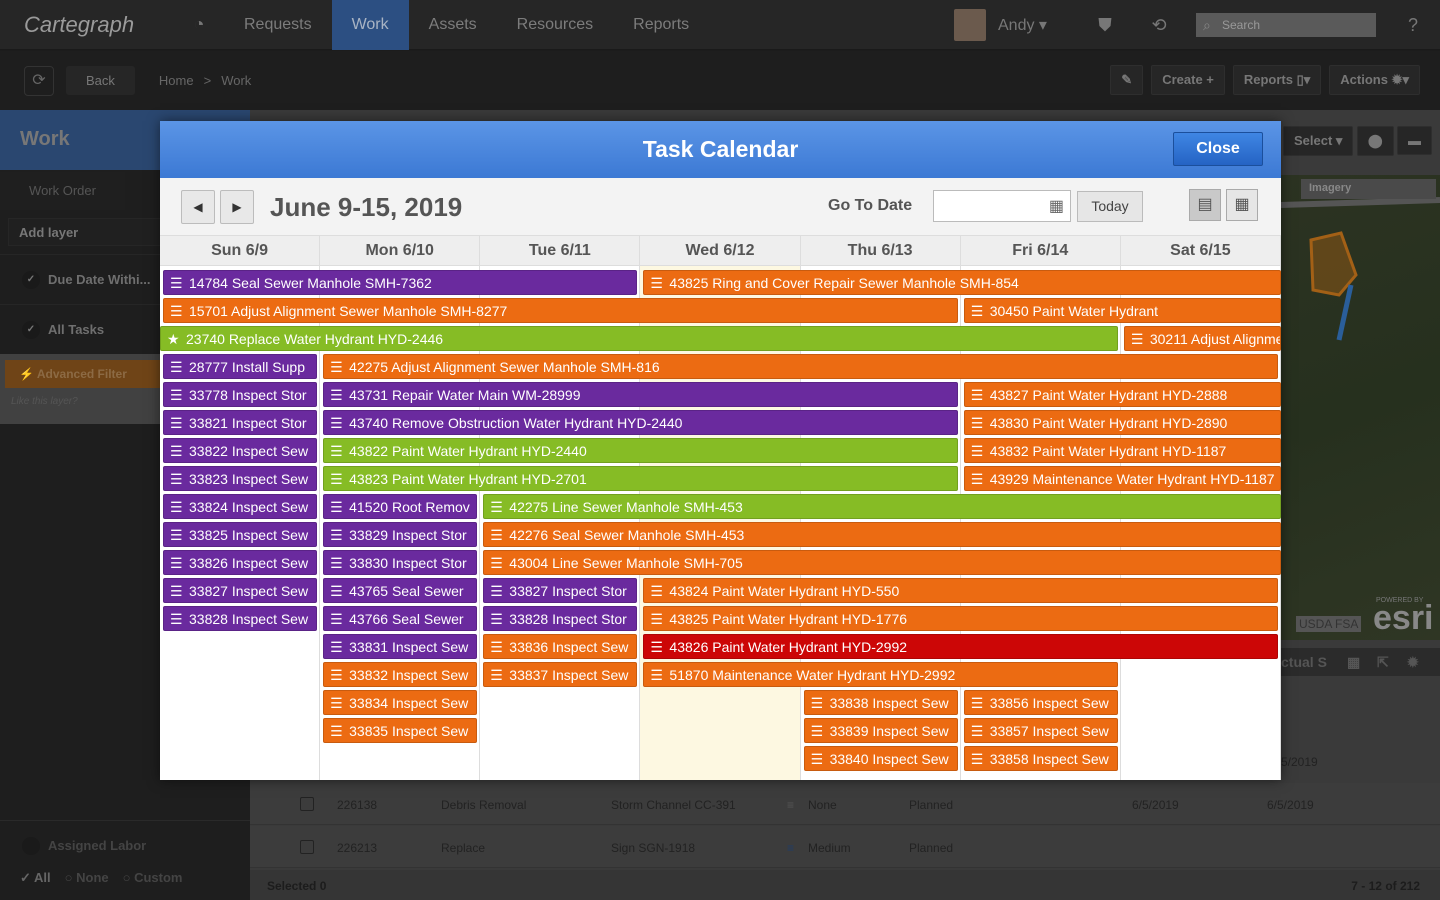  Describe the element at coordinates (1040, 702) in the screenshot. I see `calendar-event: ☰ 33856 Inspect Sew` at that location.